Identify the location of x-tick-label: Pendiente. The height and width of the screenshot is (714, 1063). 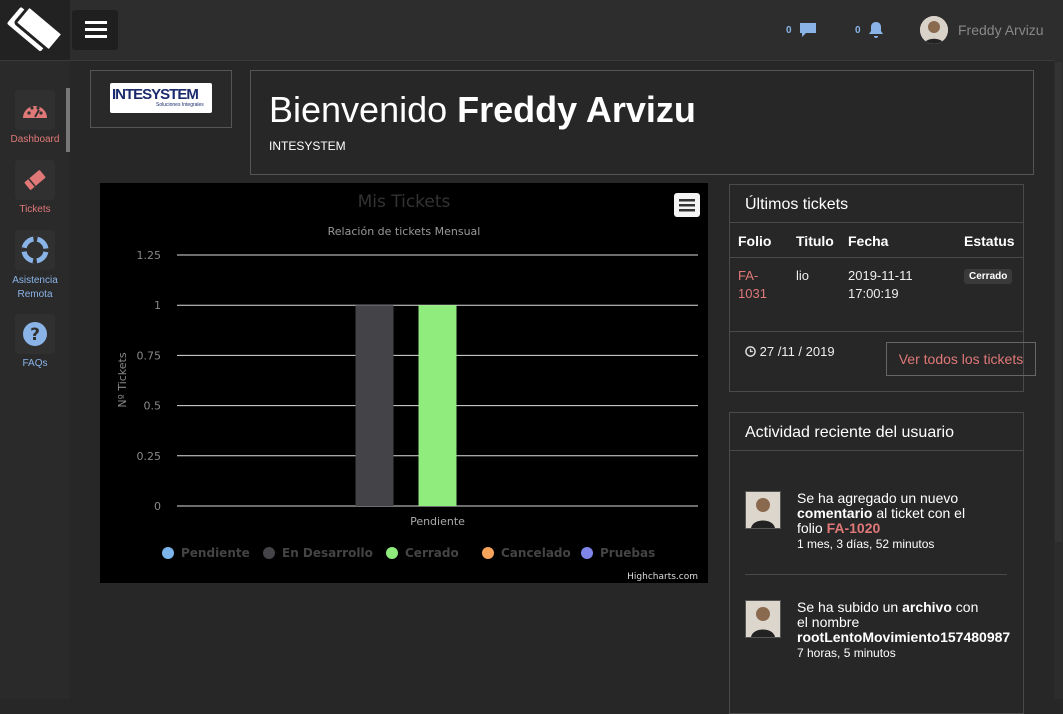
(437, 521).